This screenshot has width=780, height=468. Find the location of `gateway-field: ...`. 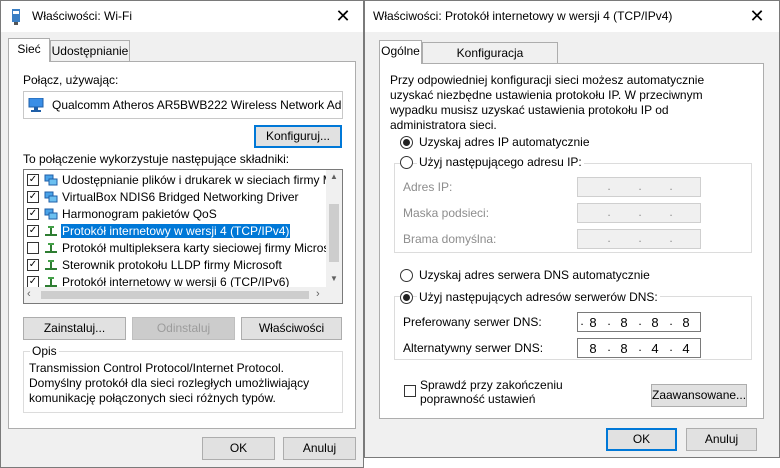

gateway-field: ... is located at coordinates (639, 239).